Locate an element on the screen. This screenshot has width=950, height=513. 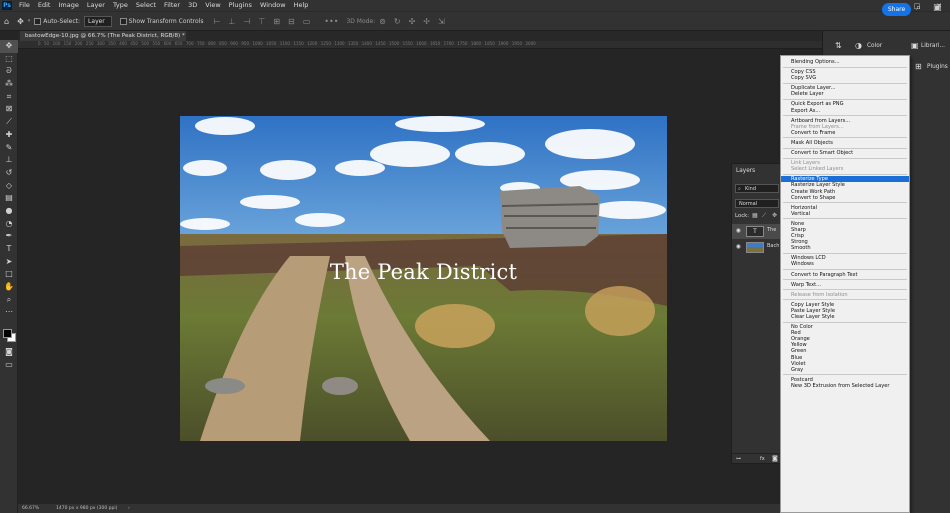
home-icon: ⌂ is located at coordinates (6, 21).